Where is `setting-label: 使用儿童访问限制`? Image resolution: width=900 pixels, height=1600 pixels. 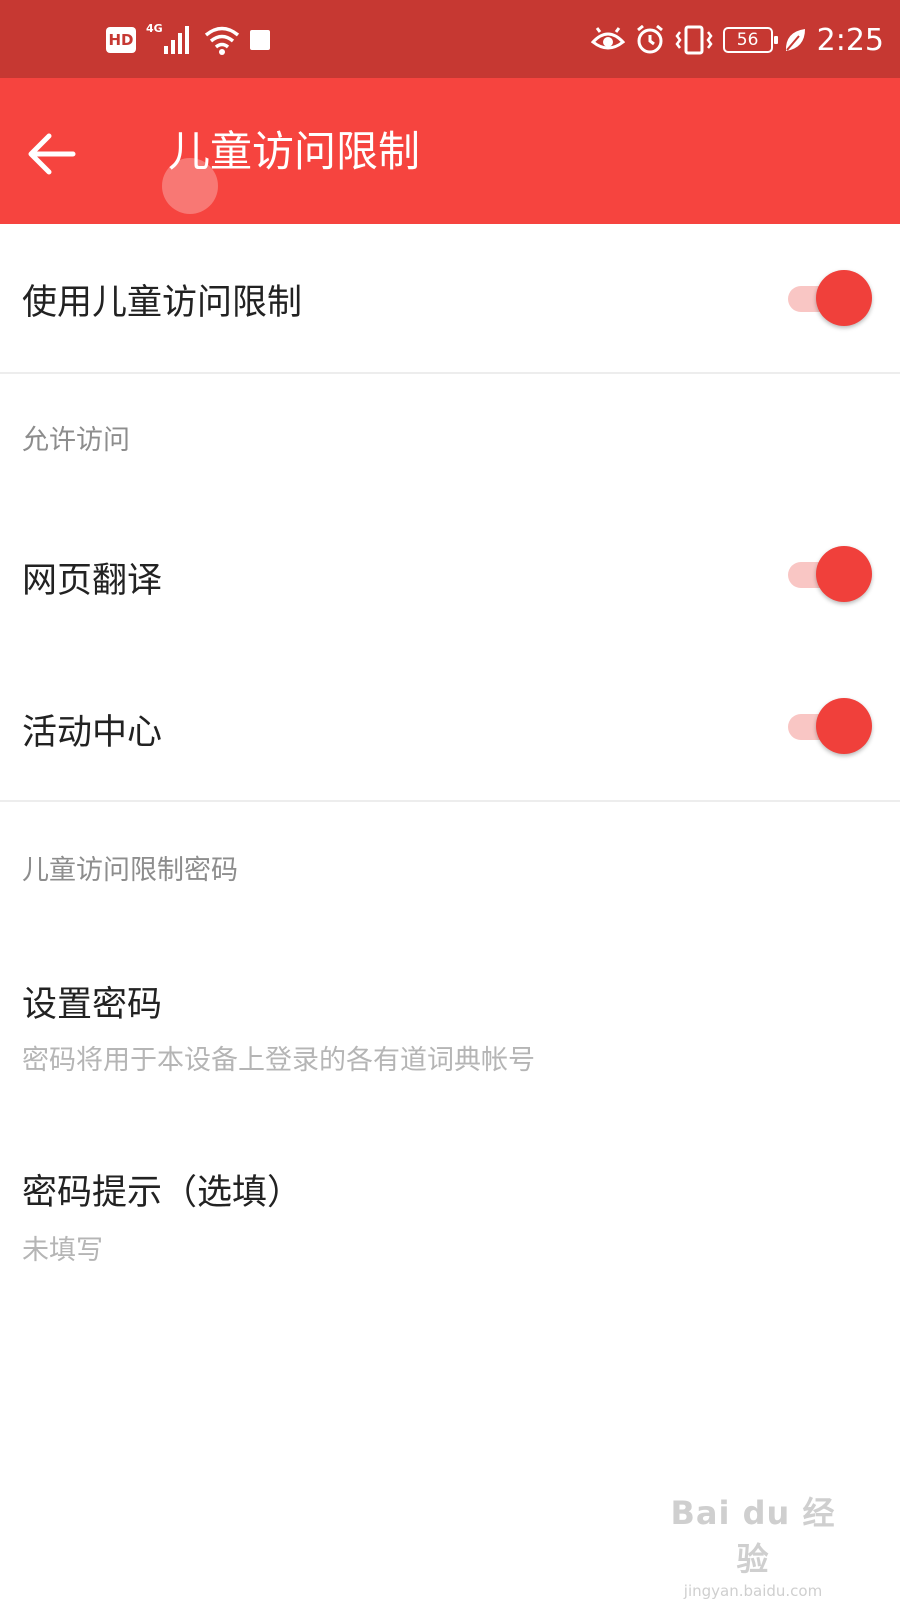
setting-label: 使用儿童访问限制 is located at coordinates (162, 303).